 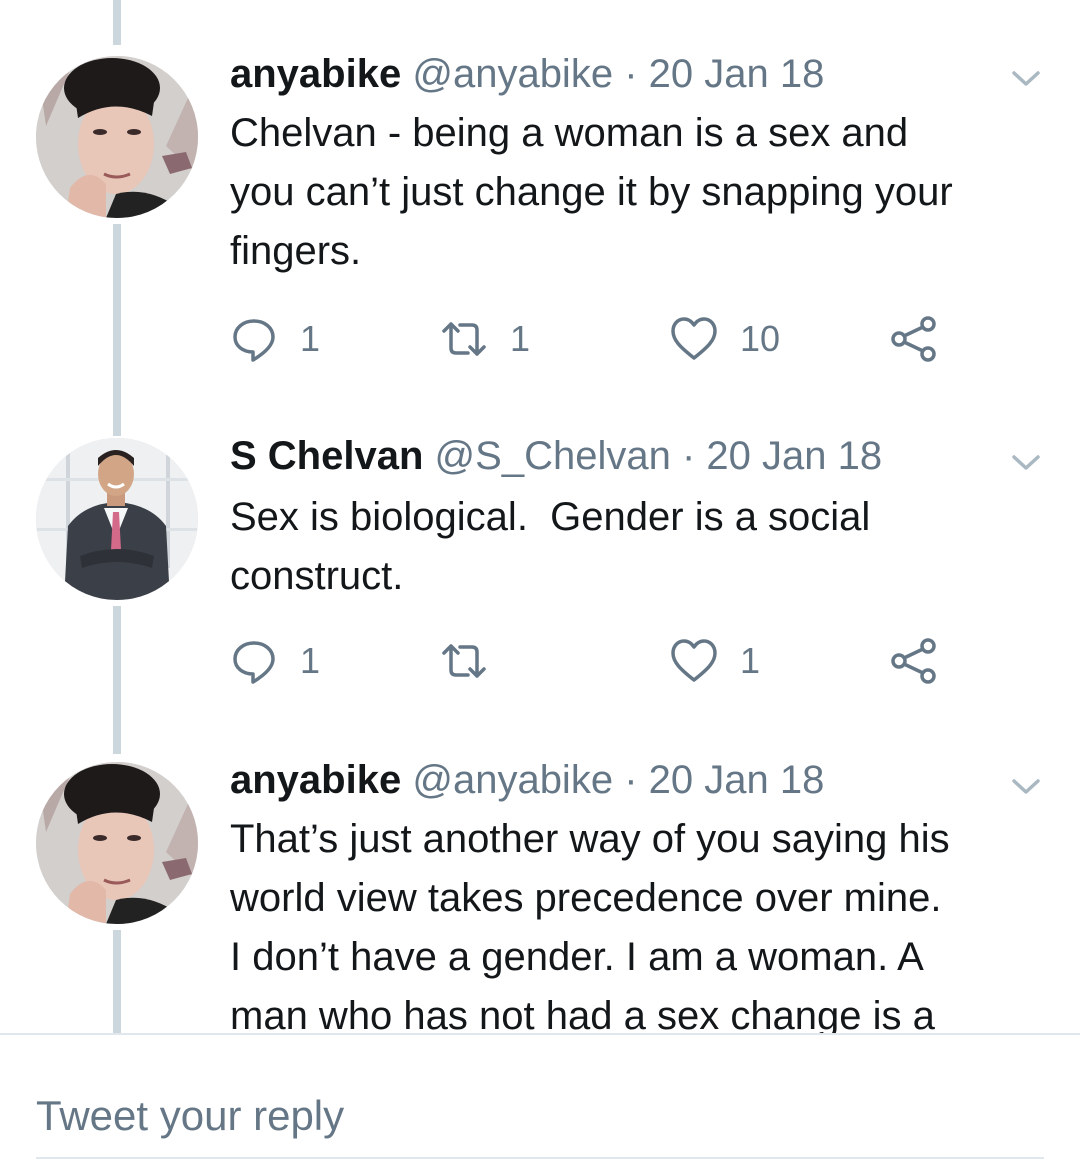 I want to click on like-button: 1, so click(x=715, y=661).